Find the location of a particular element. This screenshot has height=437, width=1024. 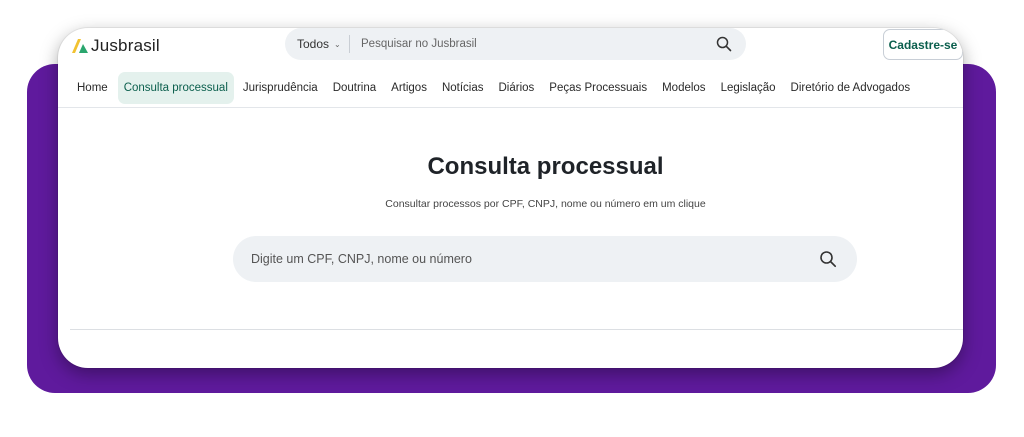

process-search-bar: Digite um CPF, CNPJ, nome ou número is located at coordinates (545, 259).